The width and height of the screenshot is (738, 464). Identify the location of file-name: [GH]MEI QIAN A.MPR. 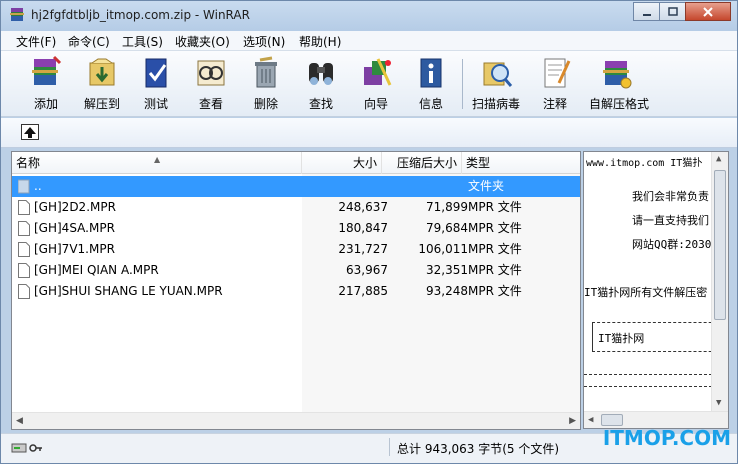
(96, 270).